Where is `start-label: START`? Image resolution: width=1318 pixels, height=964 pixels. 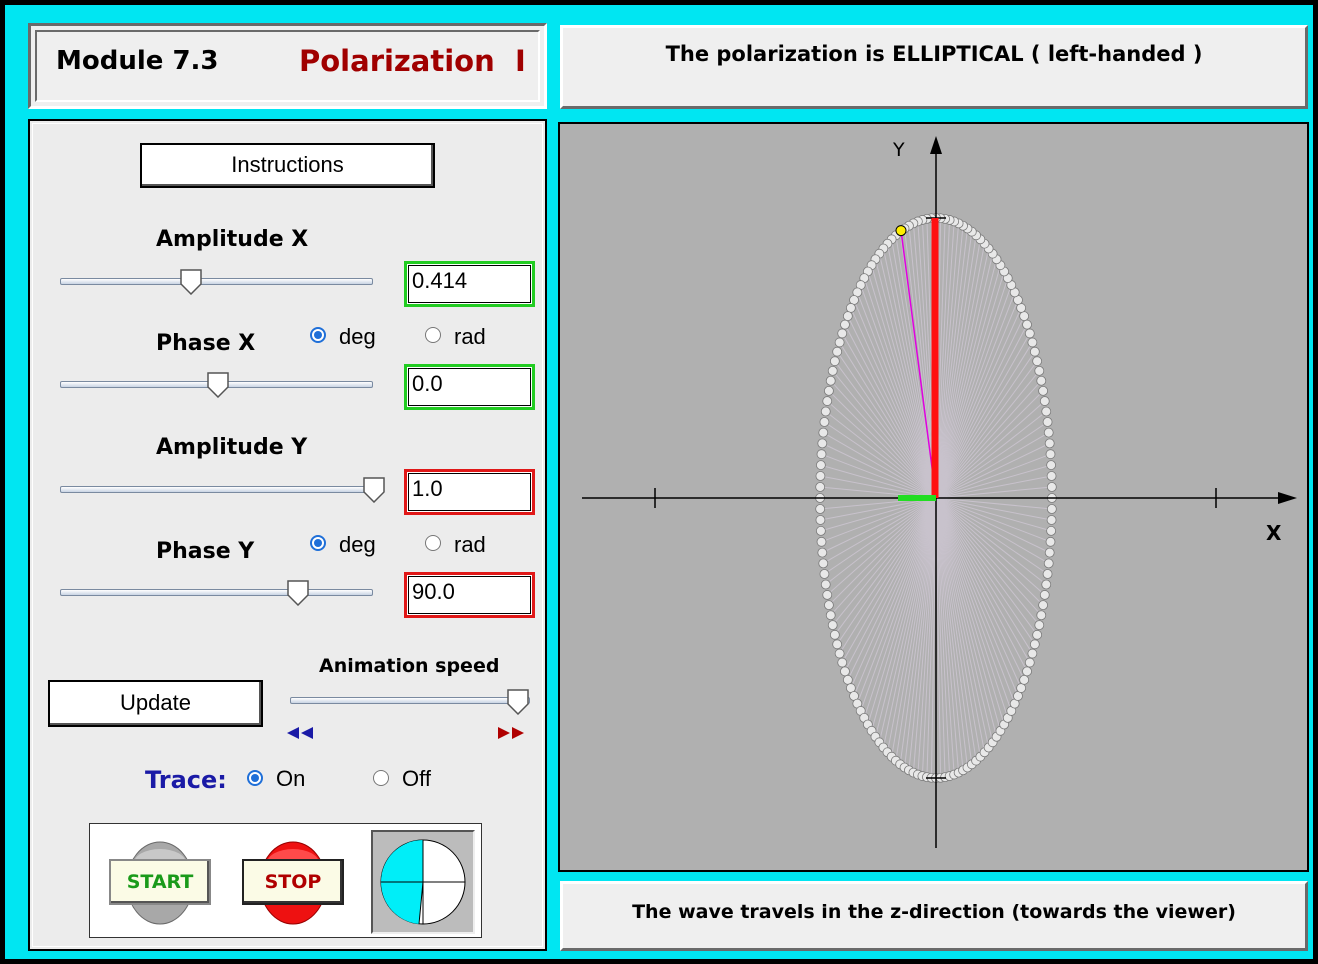
start-label: START is located at coordinates (160, 882).